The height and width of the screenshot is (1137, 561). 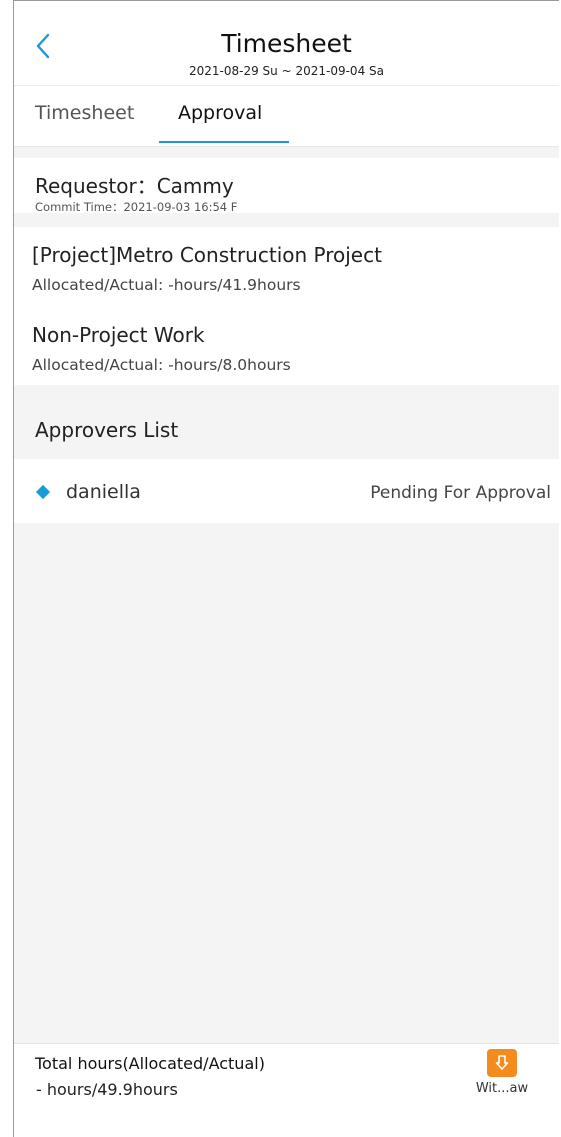 What do you see at coordinates (134, 186) in the screenshot?
I see `requestor-label: Requestor：Cammy` at bounding box center [134, 186].